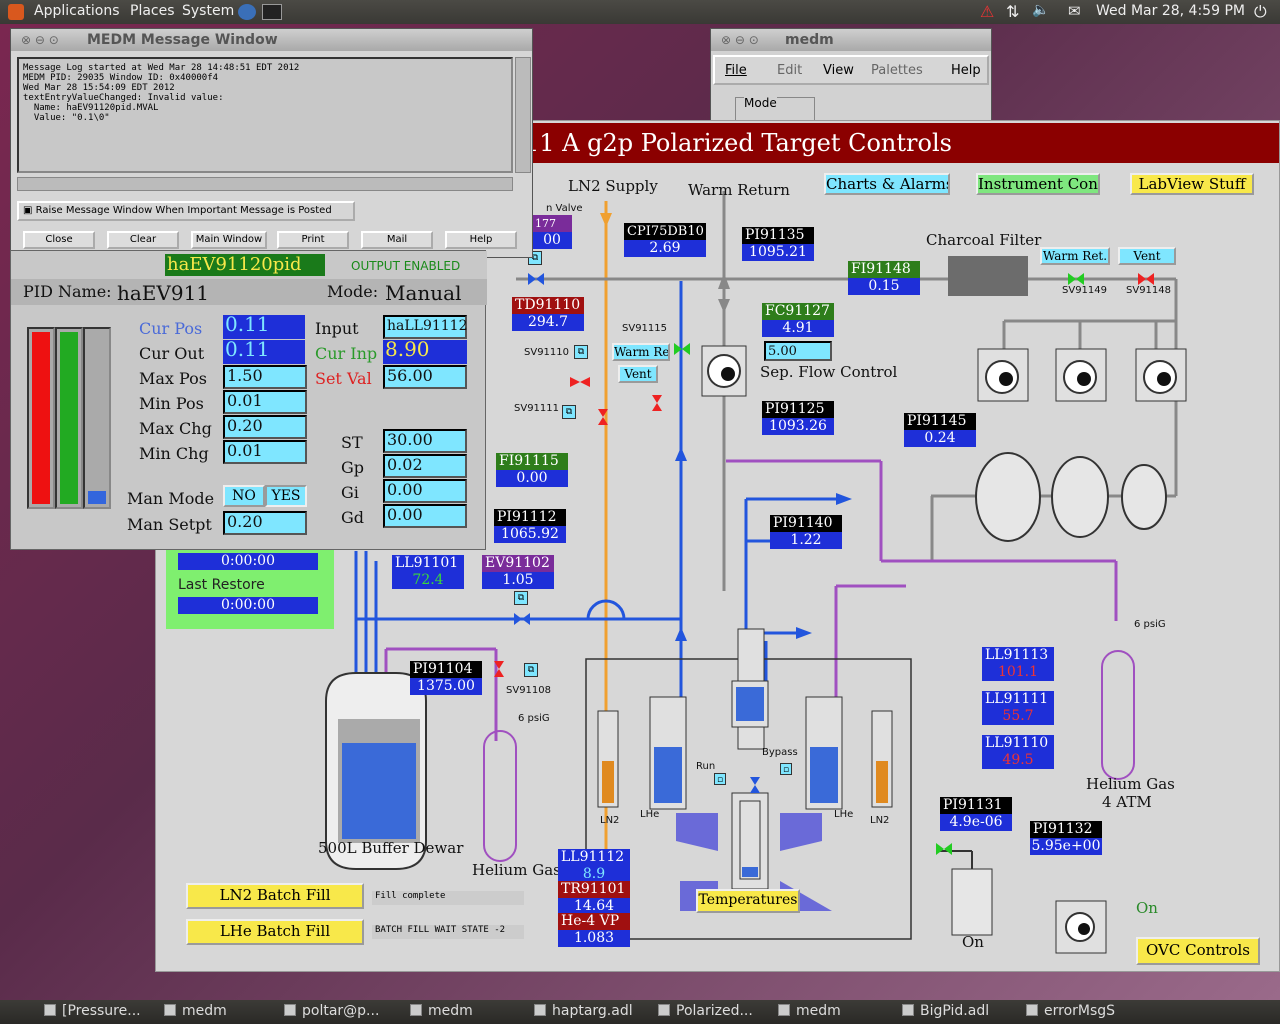 Image resolution: width=1280 pixels, height=1024 pixels. Describe the element at coordinates (1192, 184) in the screenshot. I see `labview-stuff-button: LabView Stuff` at that location.